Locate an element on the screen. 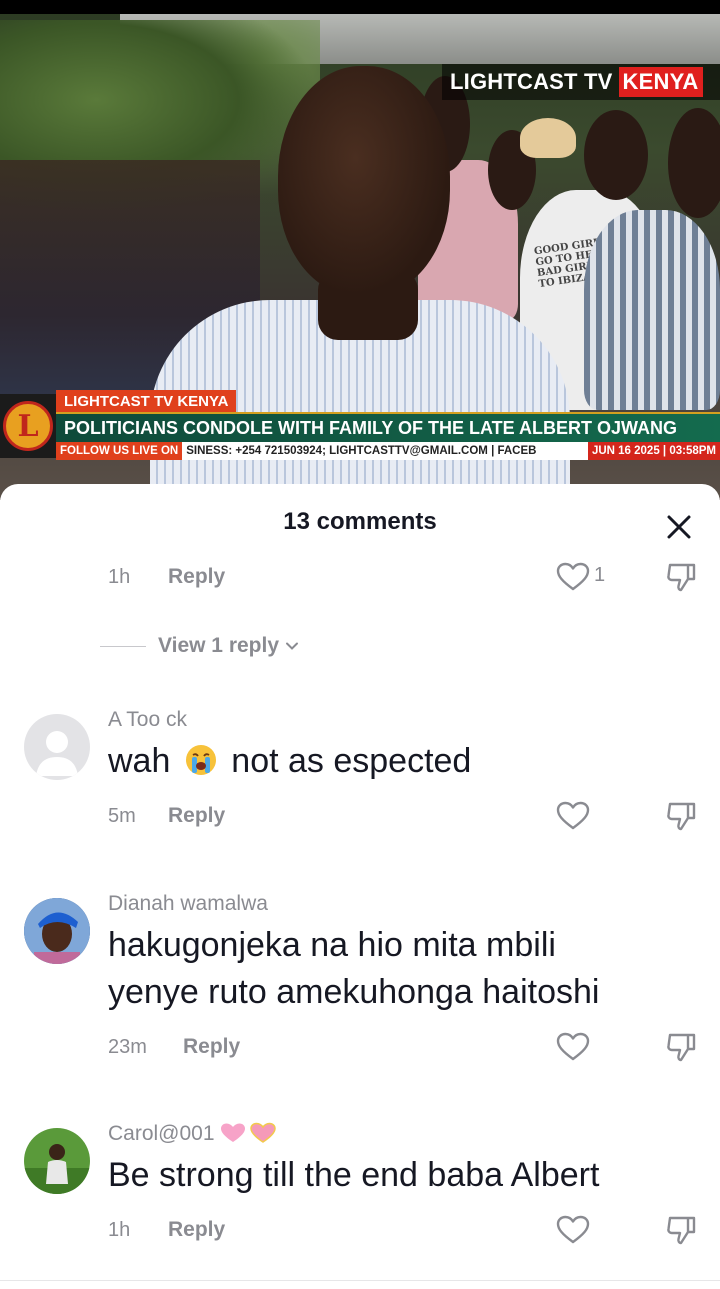 This screenshot has width=720, height=1289. watermark-right: KENYA is located at coordinates (660, 82).